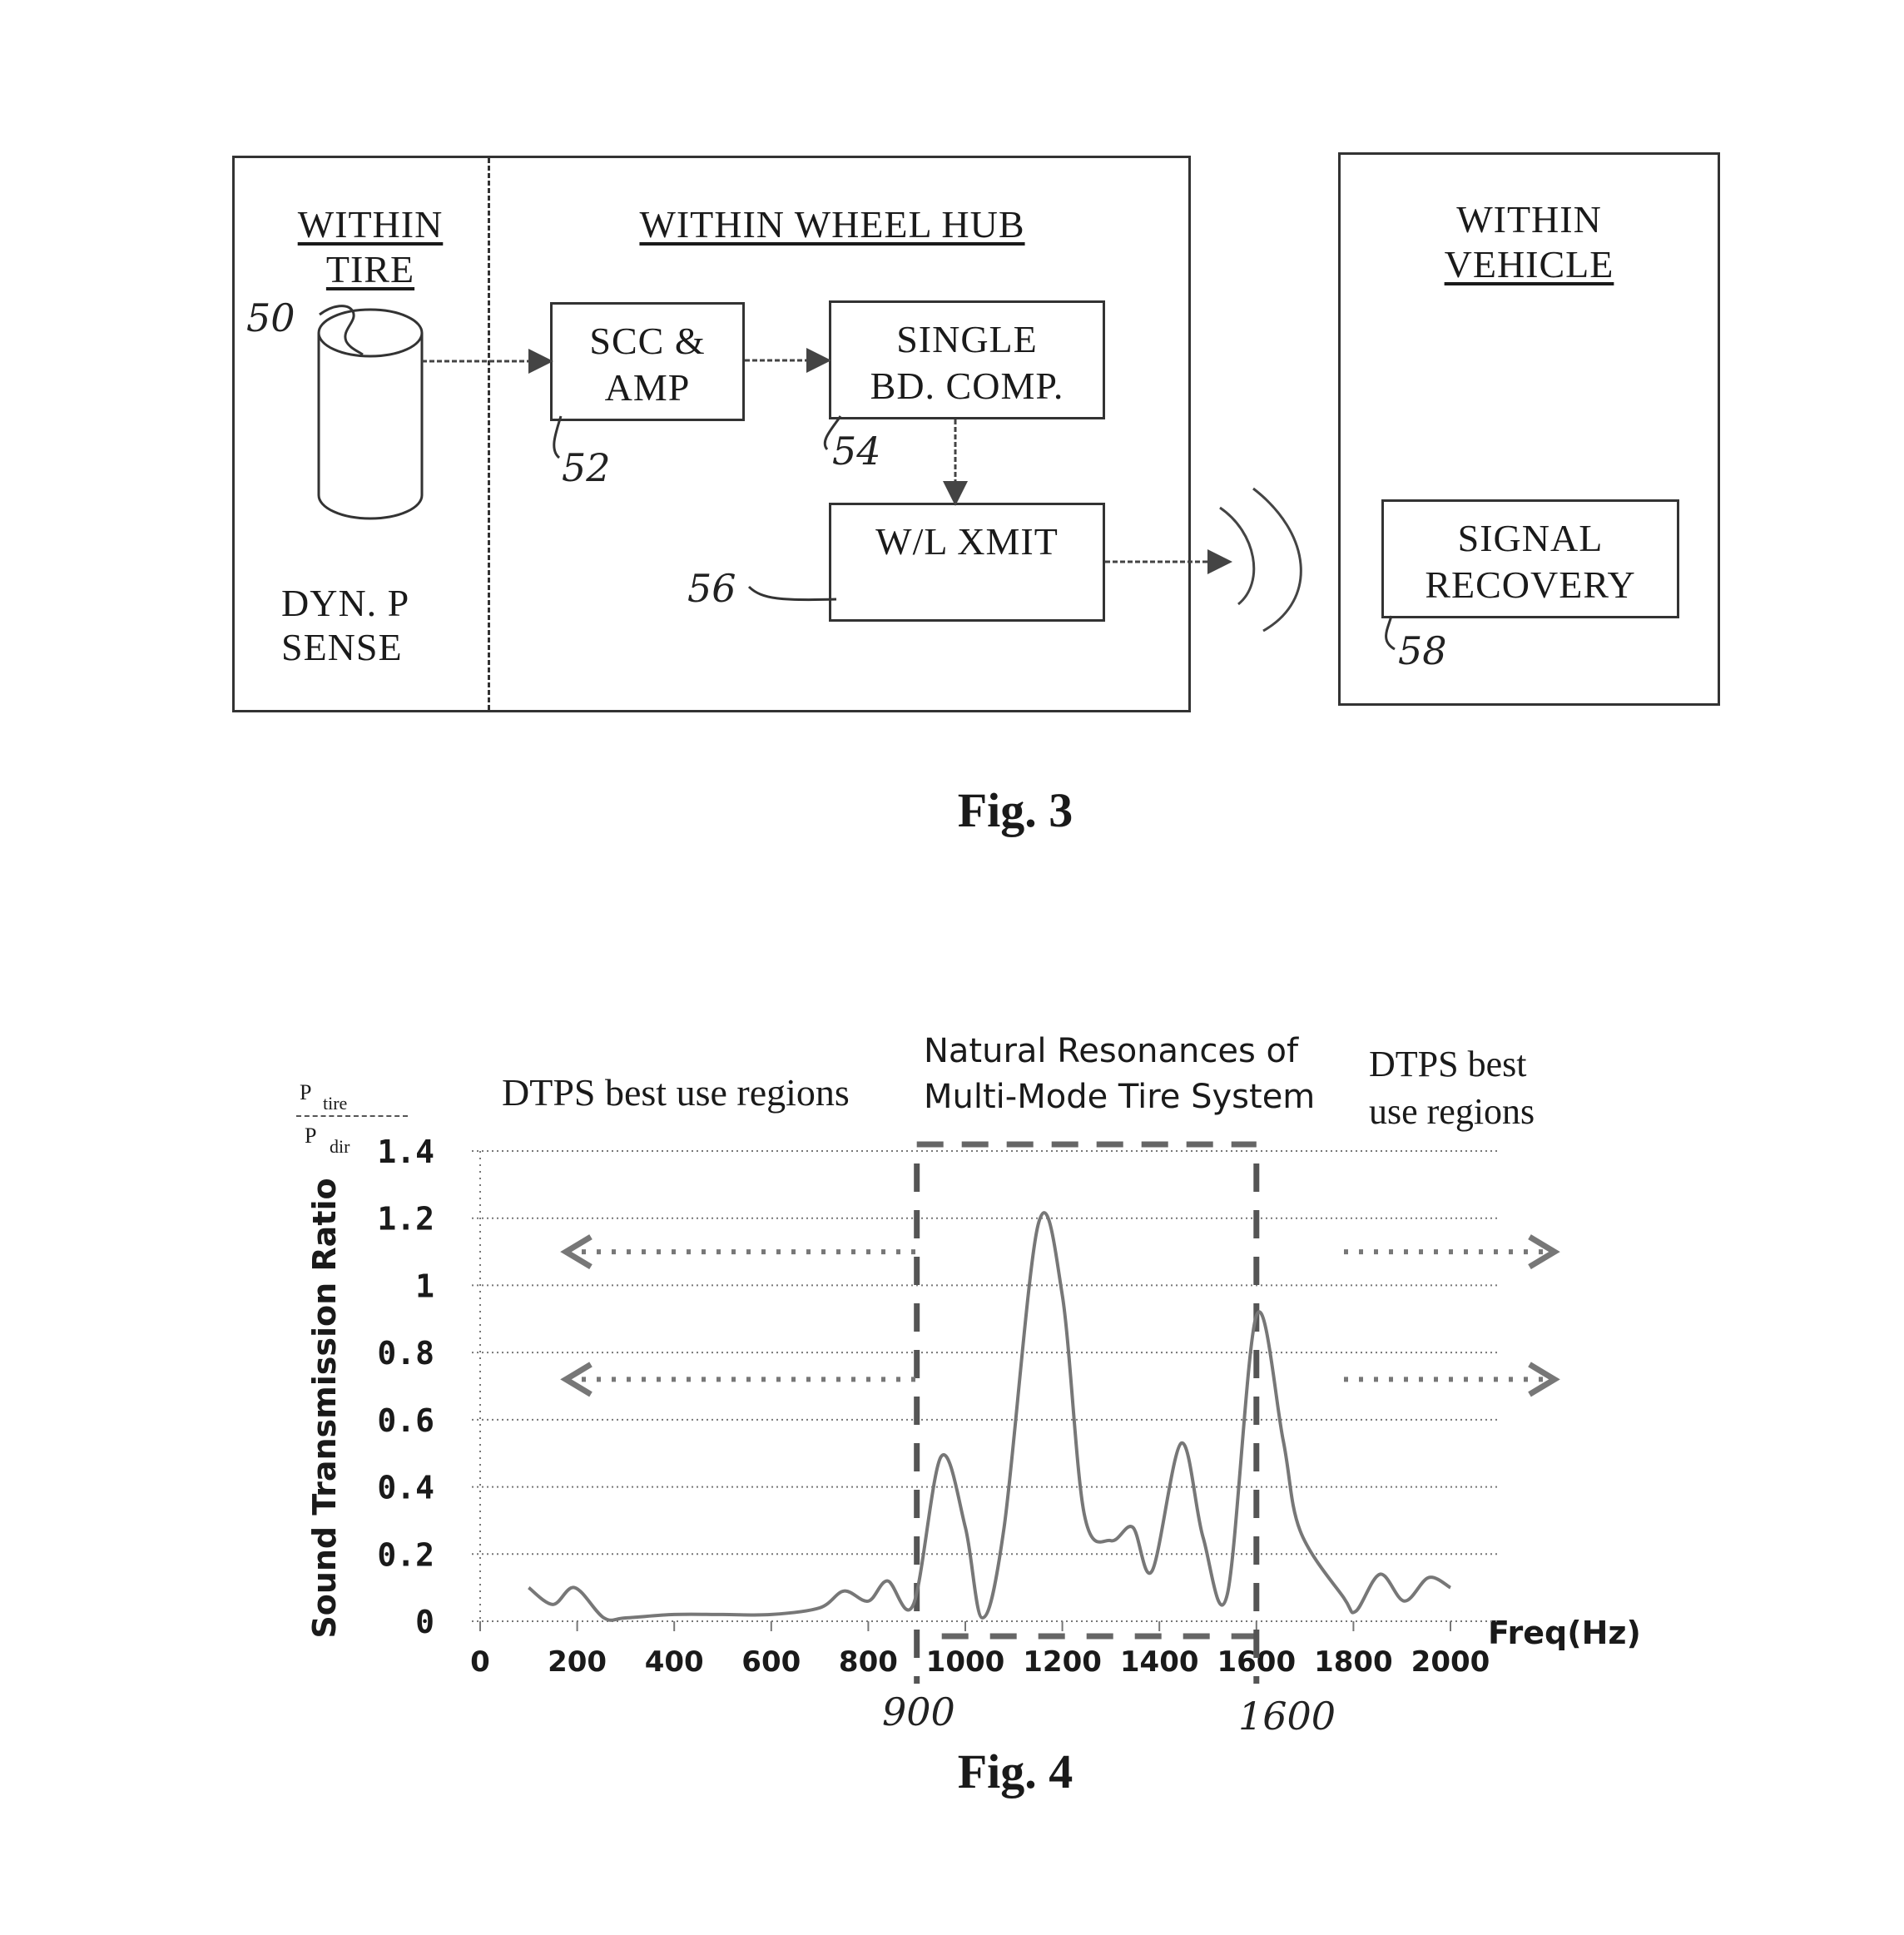  What do you see at coordinates (965, 1662) in the screenshot?
I see `x-tick-label: 1000` at bounding box center [965, 1662].